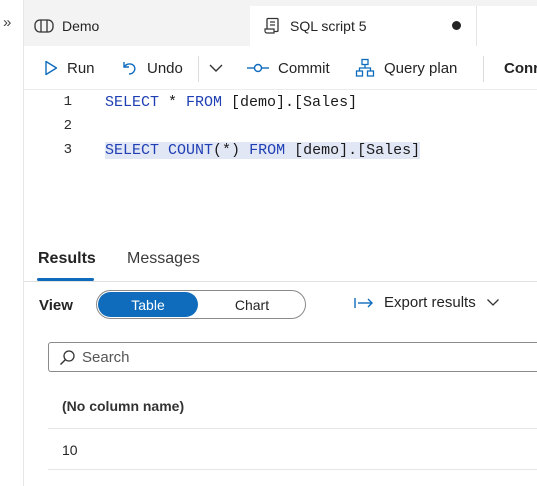 The width and height of the screenshot is (537, 486). What do you see at coordinates (231, 102) in the screenshot?
I see `code-text: SELECT * FROM [demo].[Sales]` at bounding box center [231, 102].